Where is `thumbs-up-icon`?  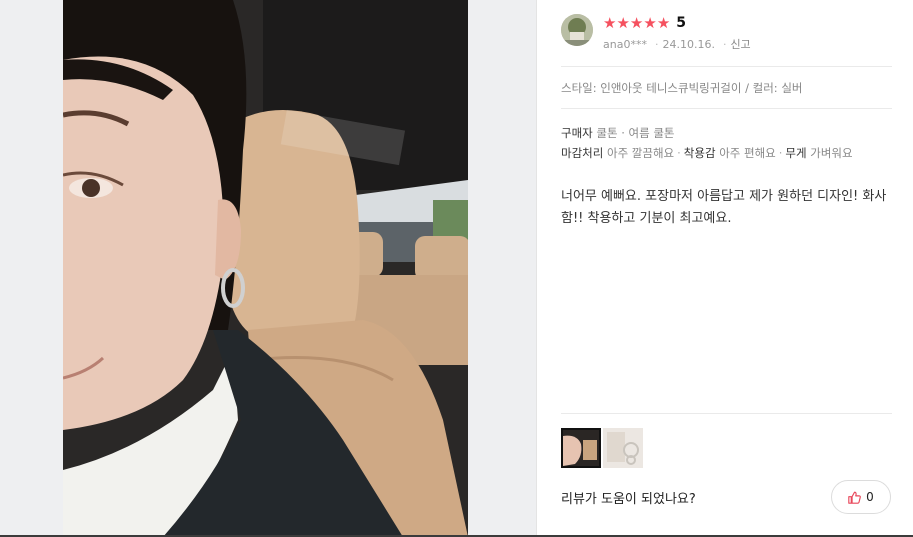
thumbs-up-icon is located at coordinates (855, 497).